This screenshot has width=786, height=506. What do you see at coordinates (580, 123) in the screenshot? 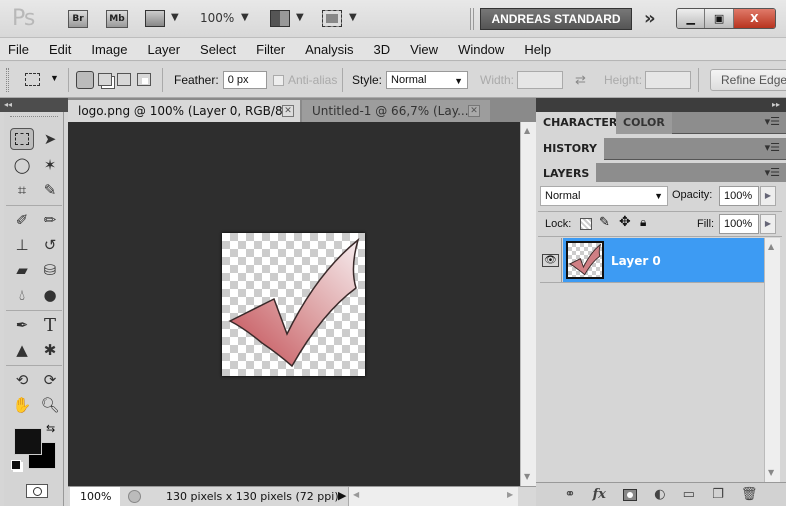
I see `tab-character: CHARACTER` at bounding box center [580, 123].